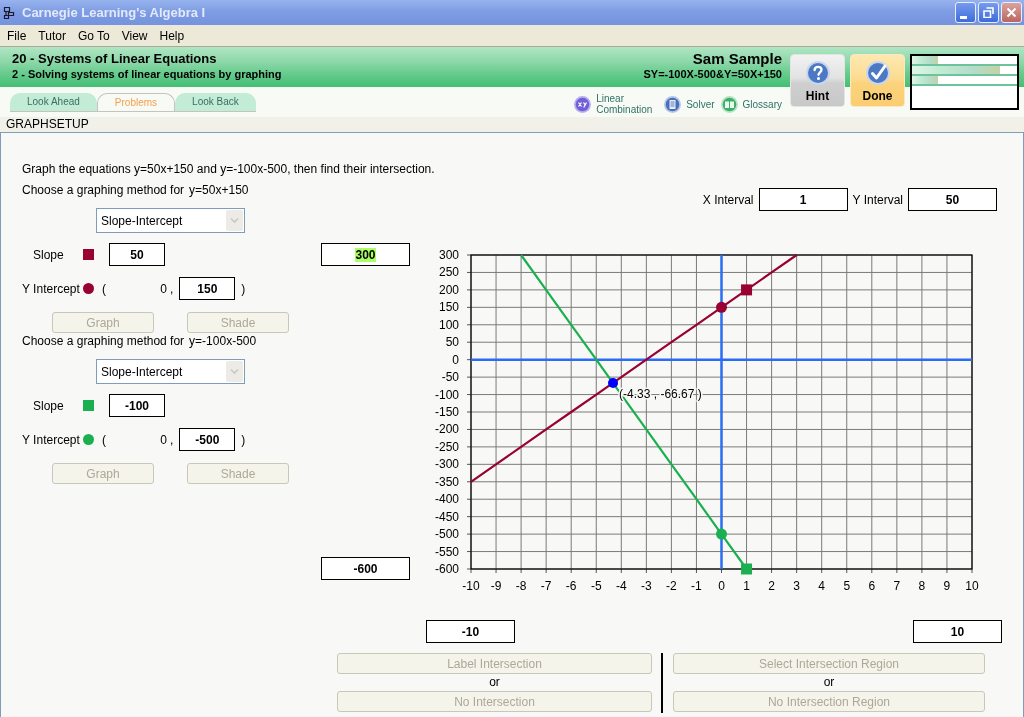  I want to click on x-tick-label: -5, so click(596, 586).